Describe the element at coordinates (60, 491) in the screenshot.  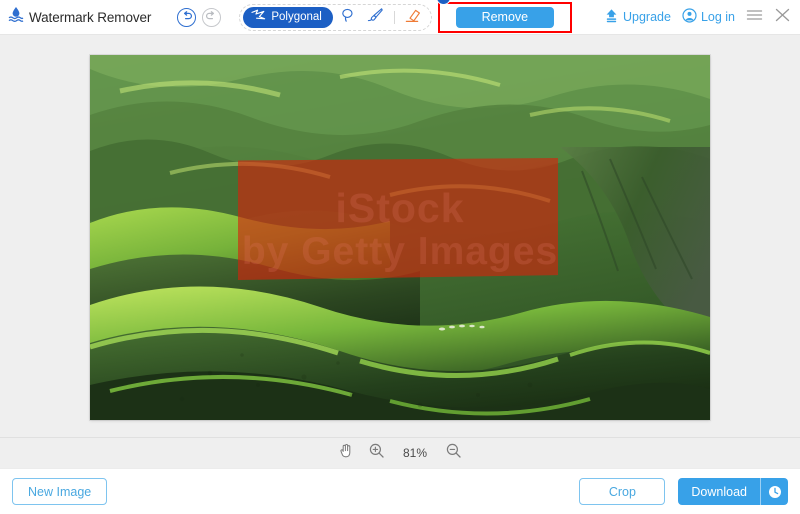
I see `new-image-button: New Image` at that location.